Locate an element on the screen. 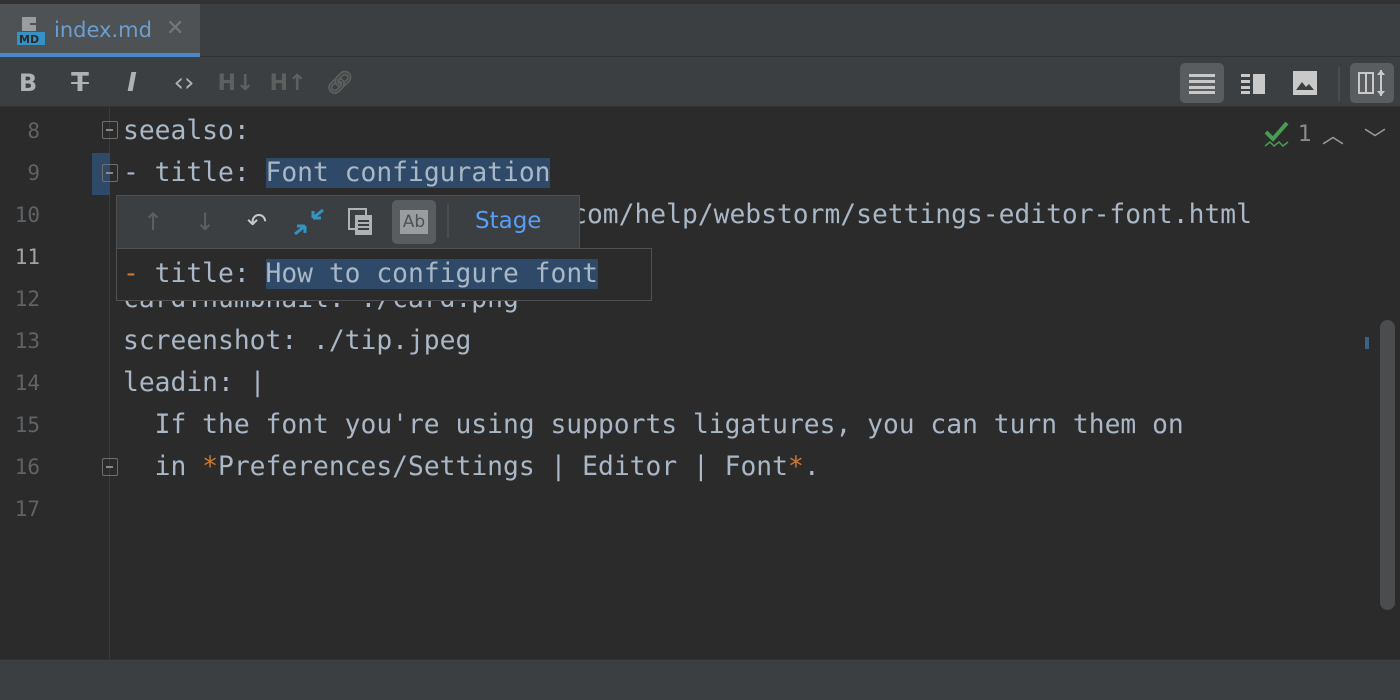  line-number: 15 is located at coordinates (27, 425).